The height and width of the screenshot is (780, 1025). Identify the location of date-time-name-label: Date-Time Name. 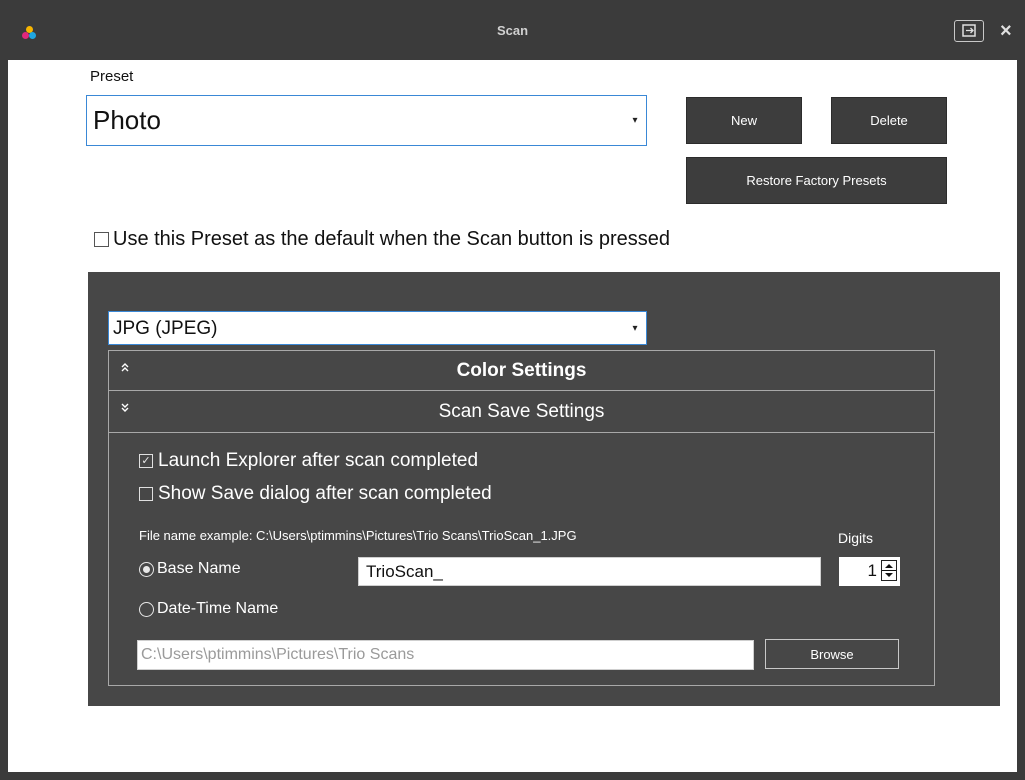
(218, 608).